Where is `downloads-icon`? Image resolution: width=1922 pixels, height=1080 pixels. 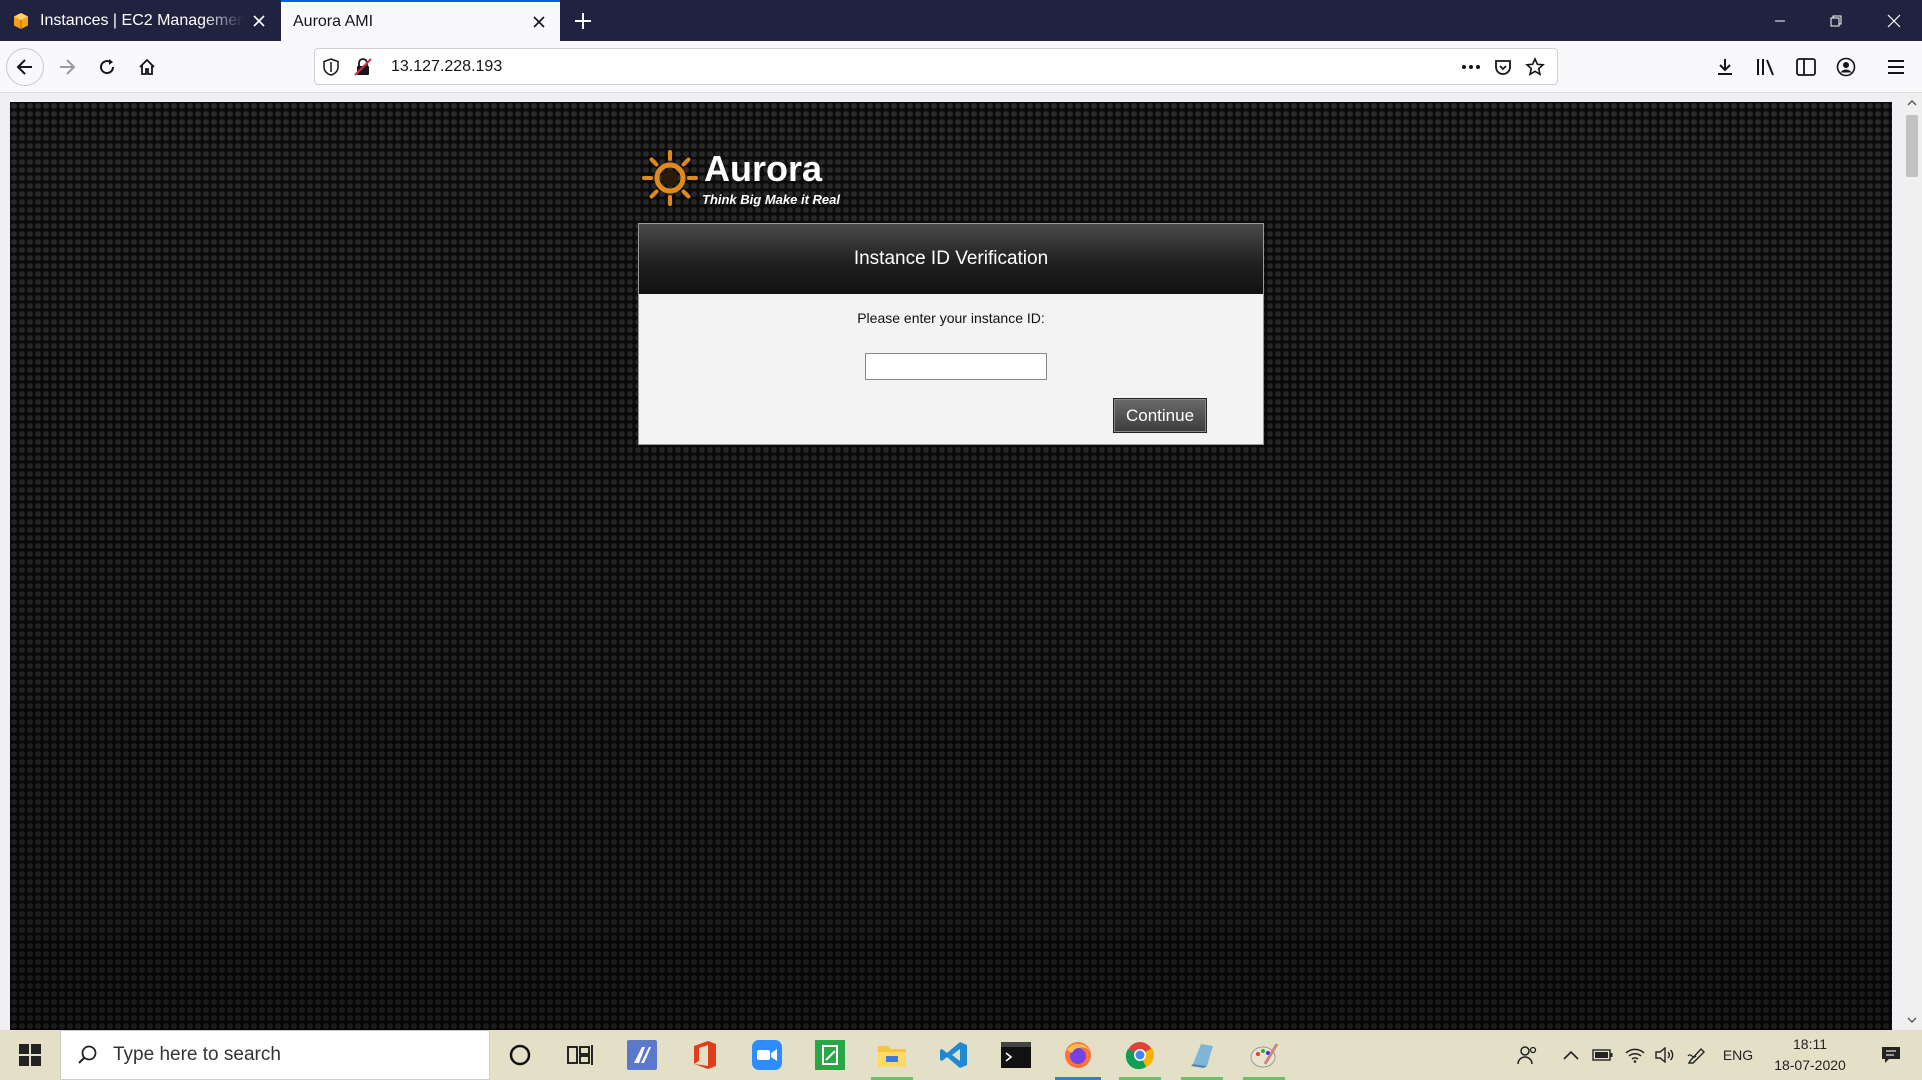
downloads-icon is located at coordinates (1725, 67).